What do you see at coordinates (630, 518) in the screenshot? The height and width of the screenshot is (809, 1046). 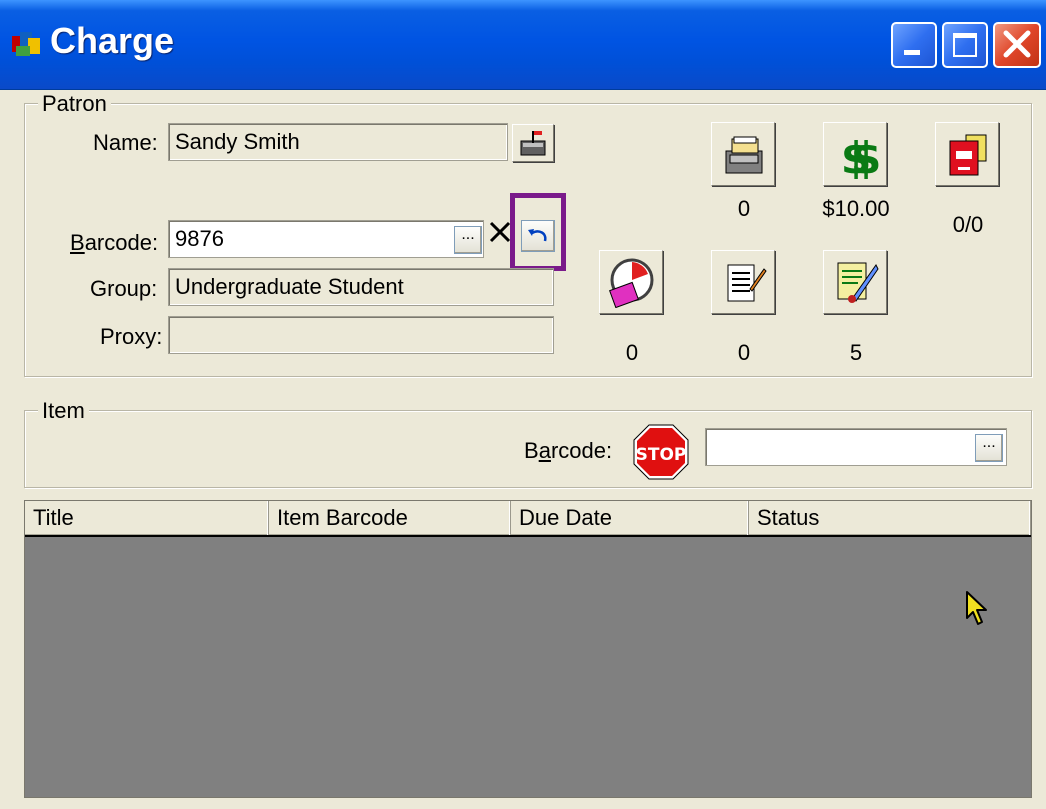 I see `column-due-date: Due Date` at bounding box center [630, 518].